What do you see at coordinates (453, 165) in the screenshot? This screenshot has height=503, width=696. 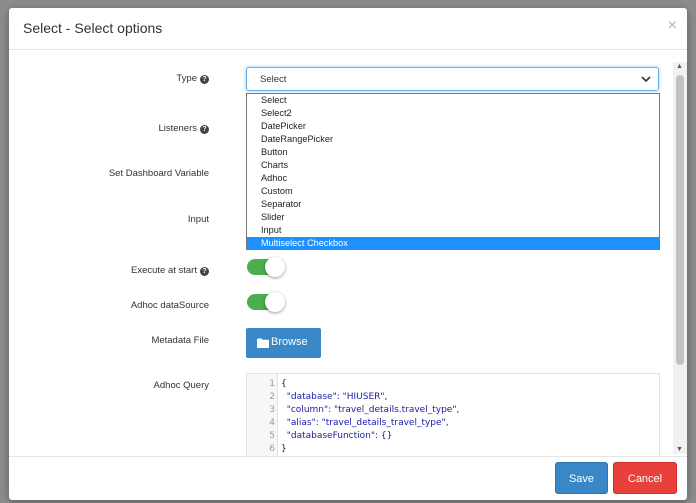 I see `dropdown-option-charts: Charts` at bounding box center [453, 165].